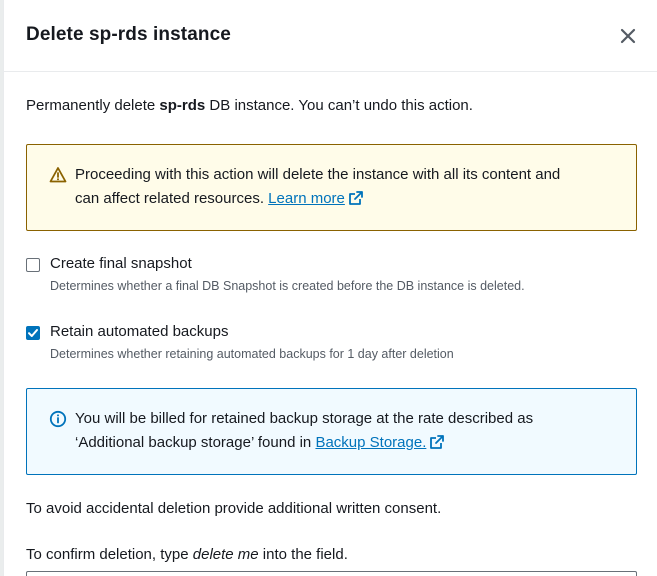  What do you see at coordinates (121, 263) in the screenshot?
I see `create-final-snapshot-label: Create final snapshot` at bounding box center [121, 263].